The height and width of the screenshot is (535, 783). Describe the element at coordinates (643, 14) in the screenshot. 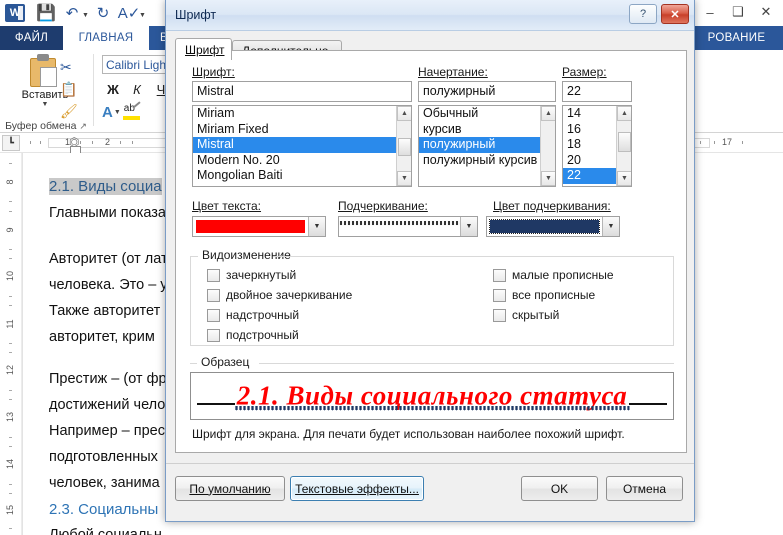

I see `dialog-help-icon: ?` at that location.